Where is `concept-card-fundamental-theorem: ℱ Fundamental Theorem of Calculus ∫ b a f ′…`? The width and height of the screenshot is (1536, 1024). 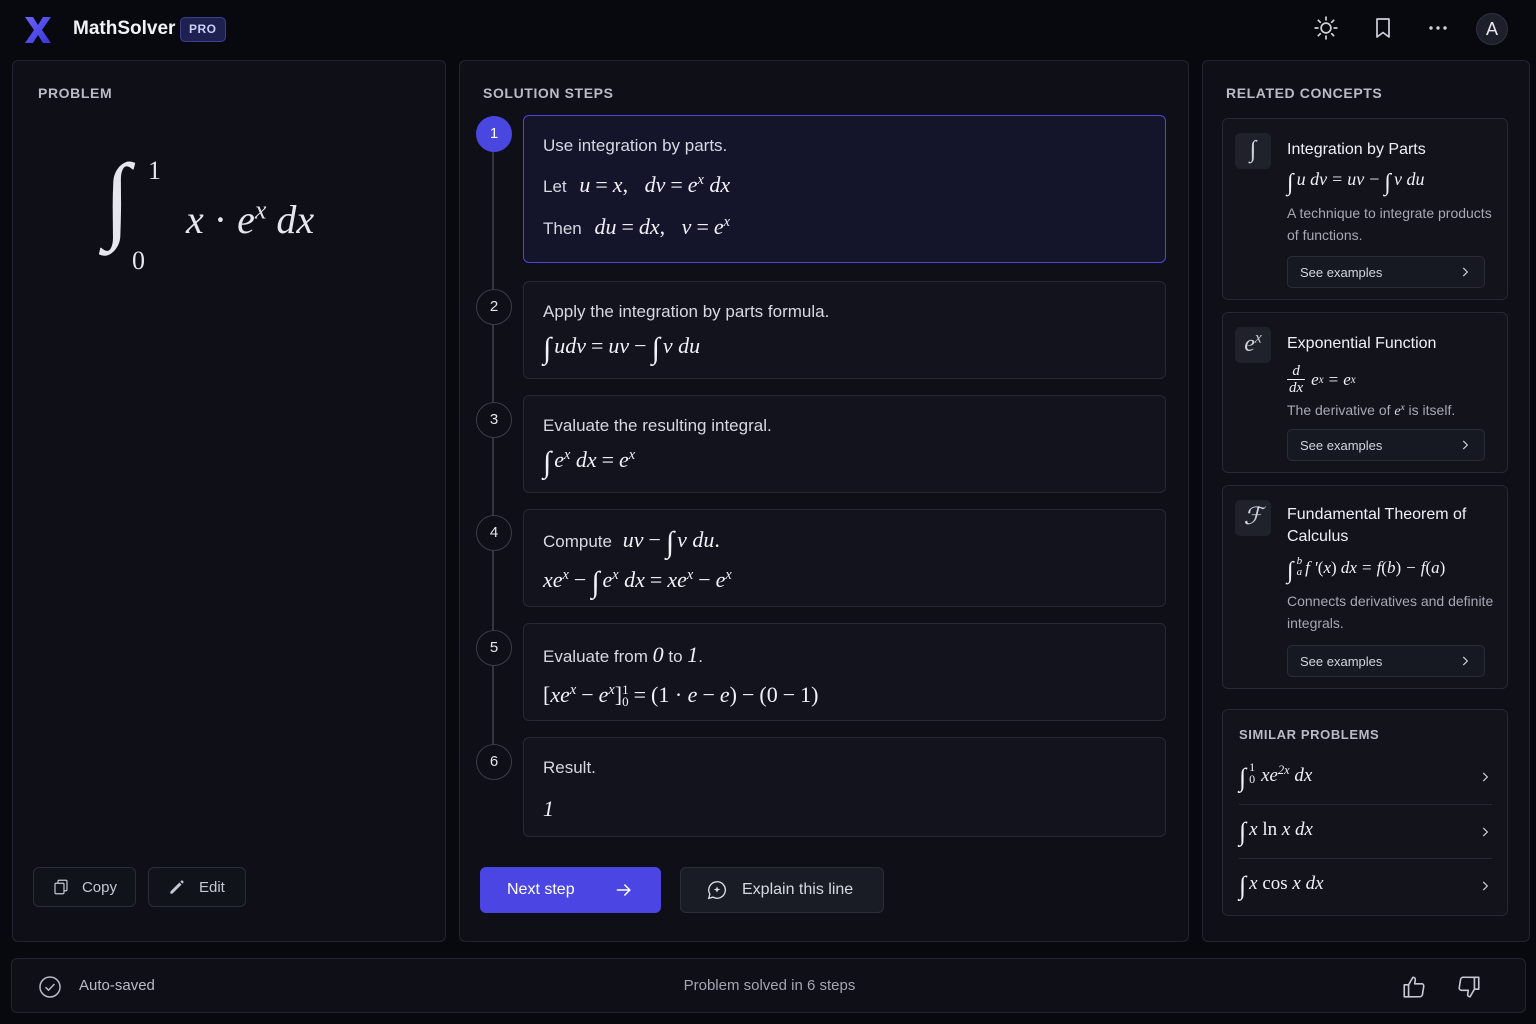
concept-card-fundamental-theorem: ℱ Fundamental Theorem of Calculus ∫ b a f ′… is located at coordinates (1365, 587).